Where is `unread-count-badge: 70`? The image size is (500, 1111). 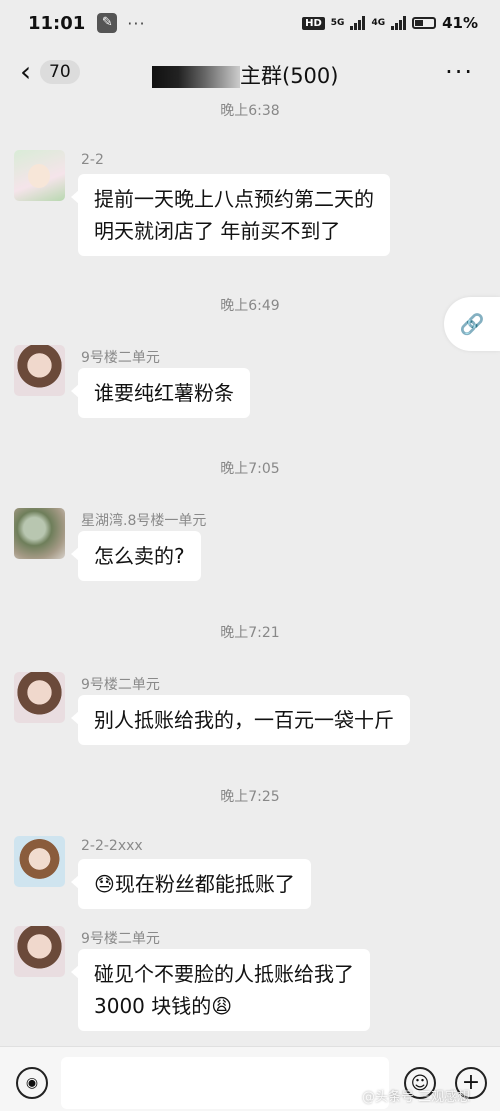
unread-count-badge: 70 is located at coordinates (60, 72).